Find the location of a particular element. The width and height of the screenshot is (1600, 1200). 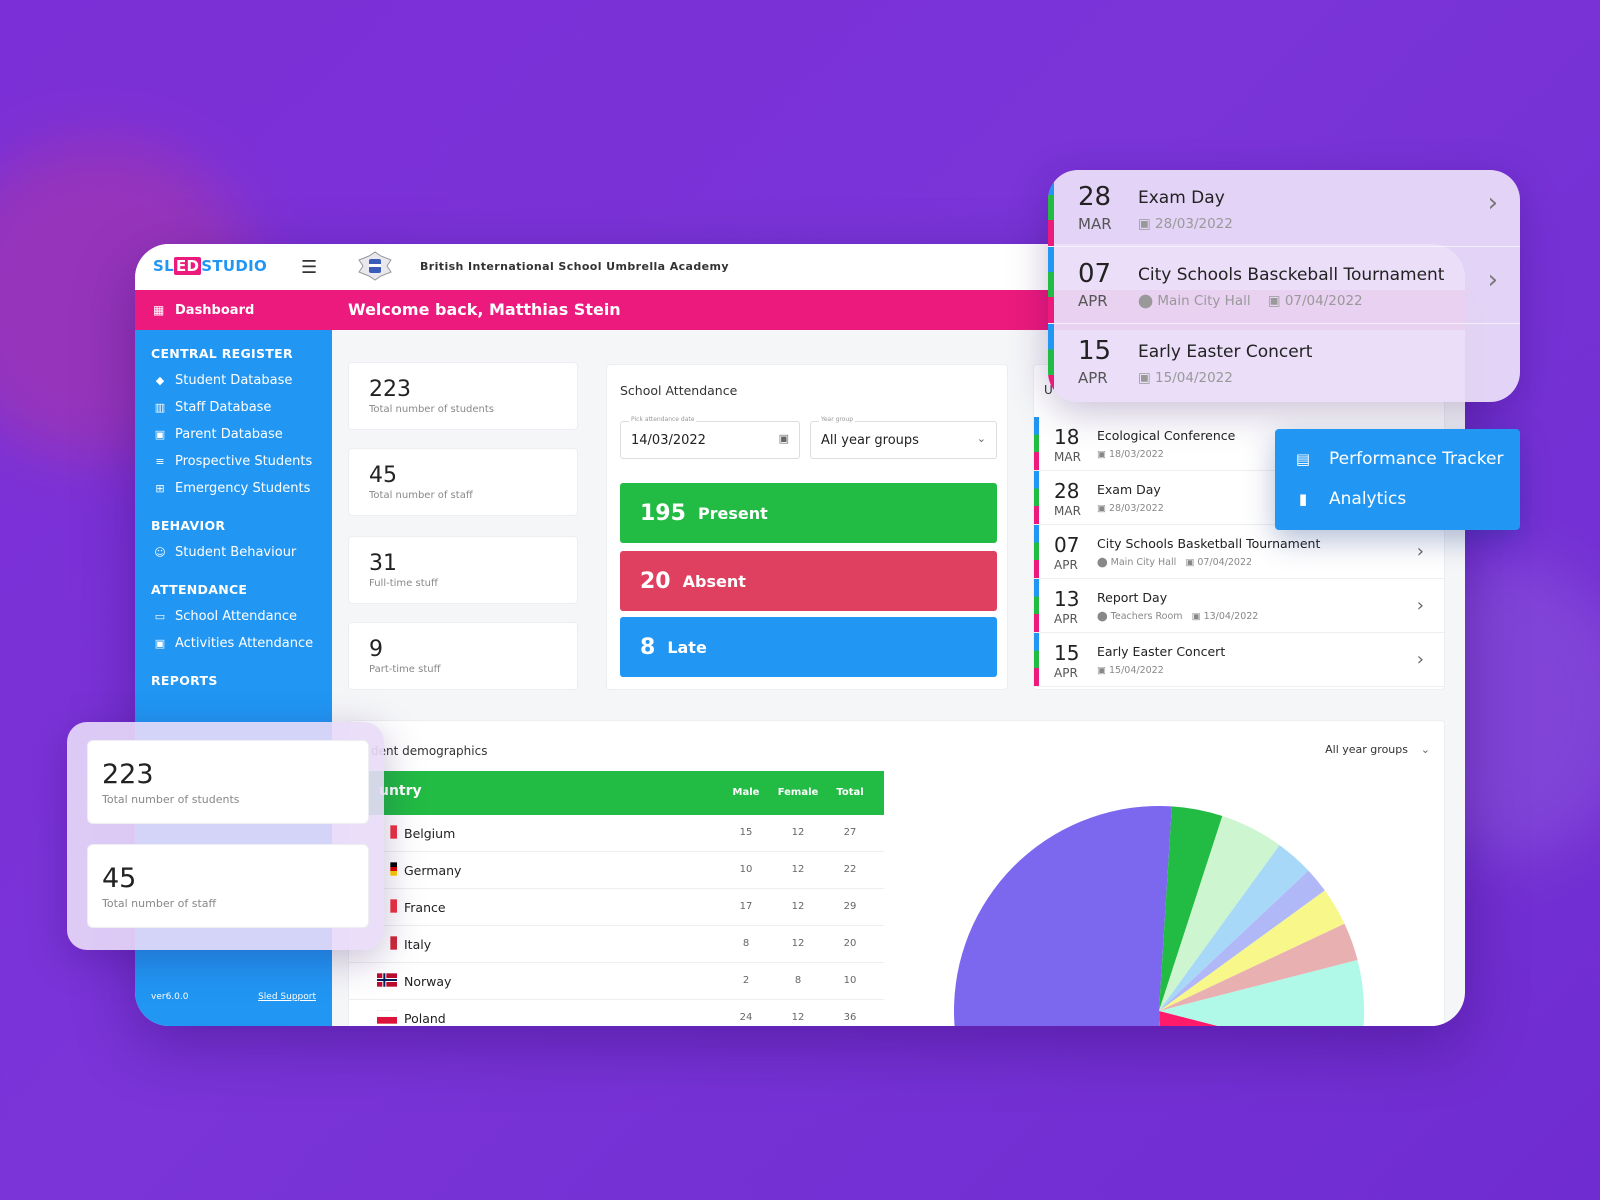

stat-card-part-time: 9 Part-time stuff is located at coordinates (463, 656).